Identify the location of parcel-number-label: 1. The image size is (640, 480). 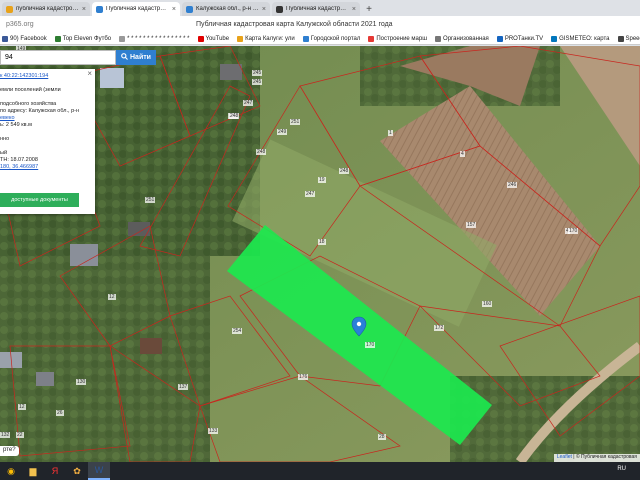
(390, 133).